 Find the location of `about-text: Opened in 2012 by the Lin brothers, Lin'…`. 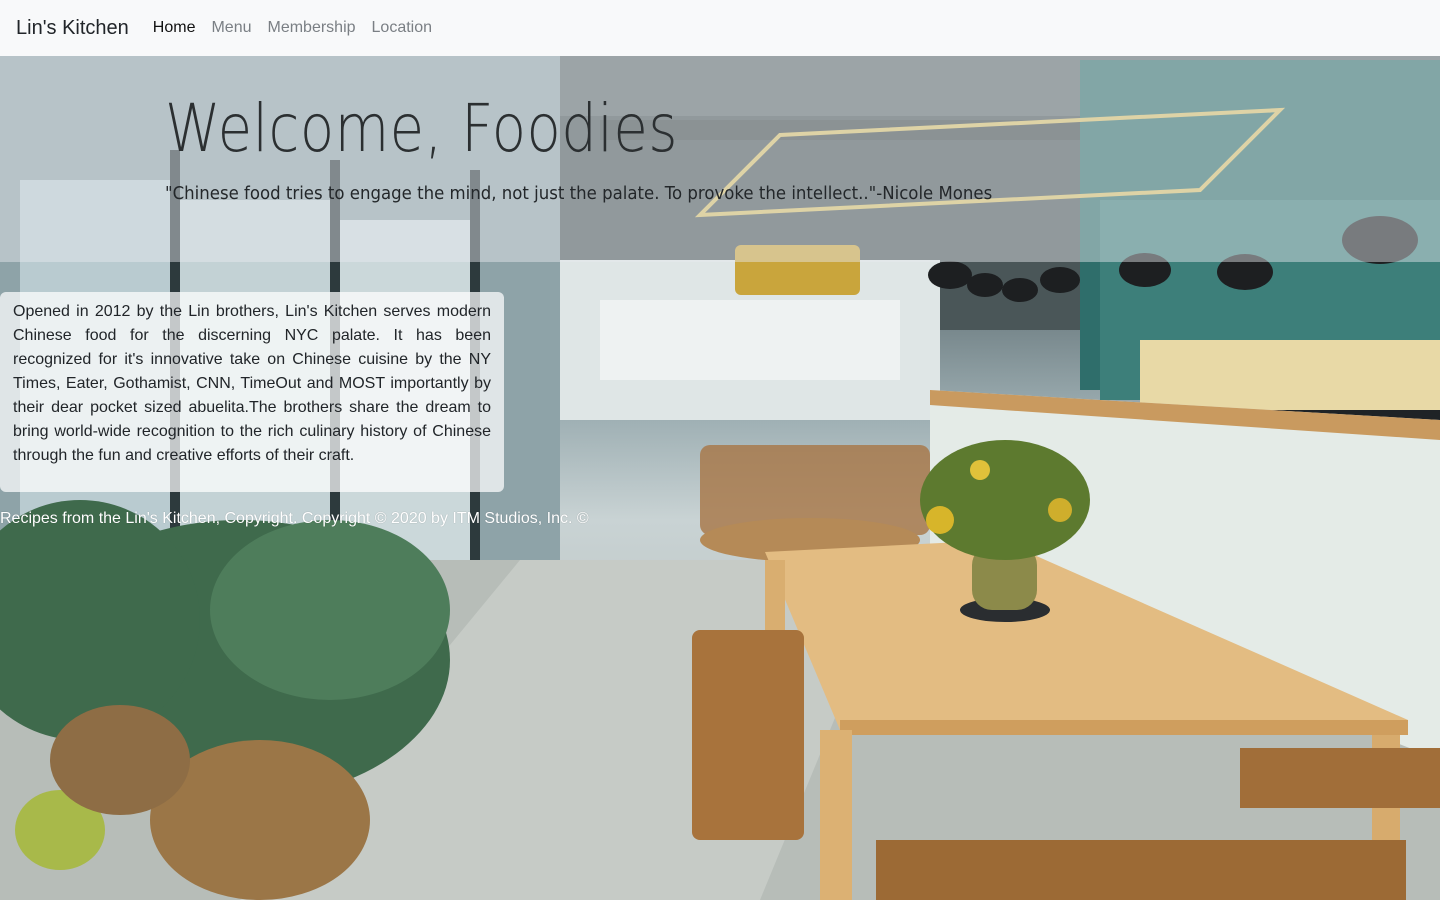

about-text: Opened in 2012 by the Lin brothers, Lin'… is located at coordinates (252, 383).